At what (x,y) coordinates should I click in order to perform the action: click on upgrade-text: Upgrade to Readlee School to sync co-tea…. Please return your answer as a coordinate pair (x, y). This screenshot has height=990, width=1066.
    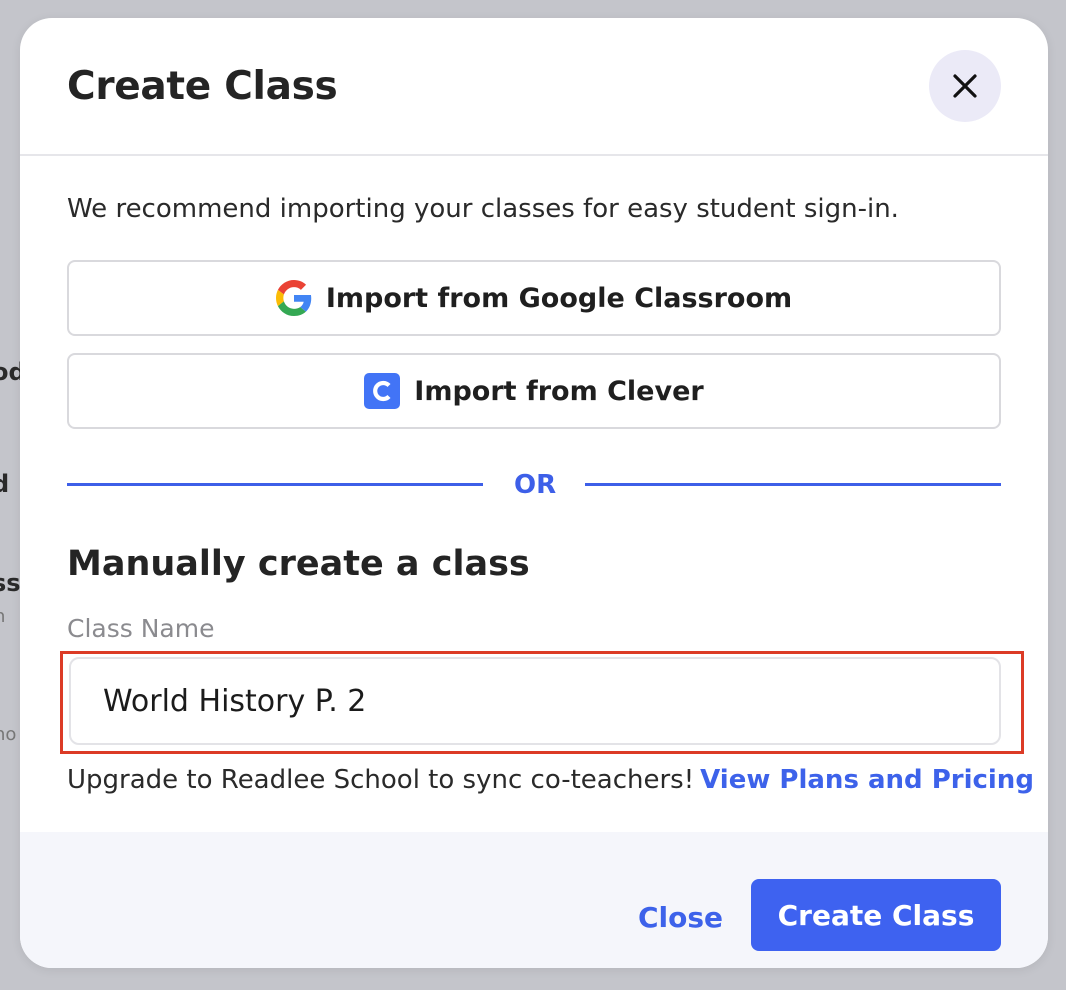
    Looking at the image, I should click on (381, 780).